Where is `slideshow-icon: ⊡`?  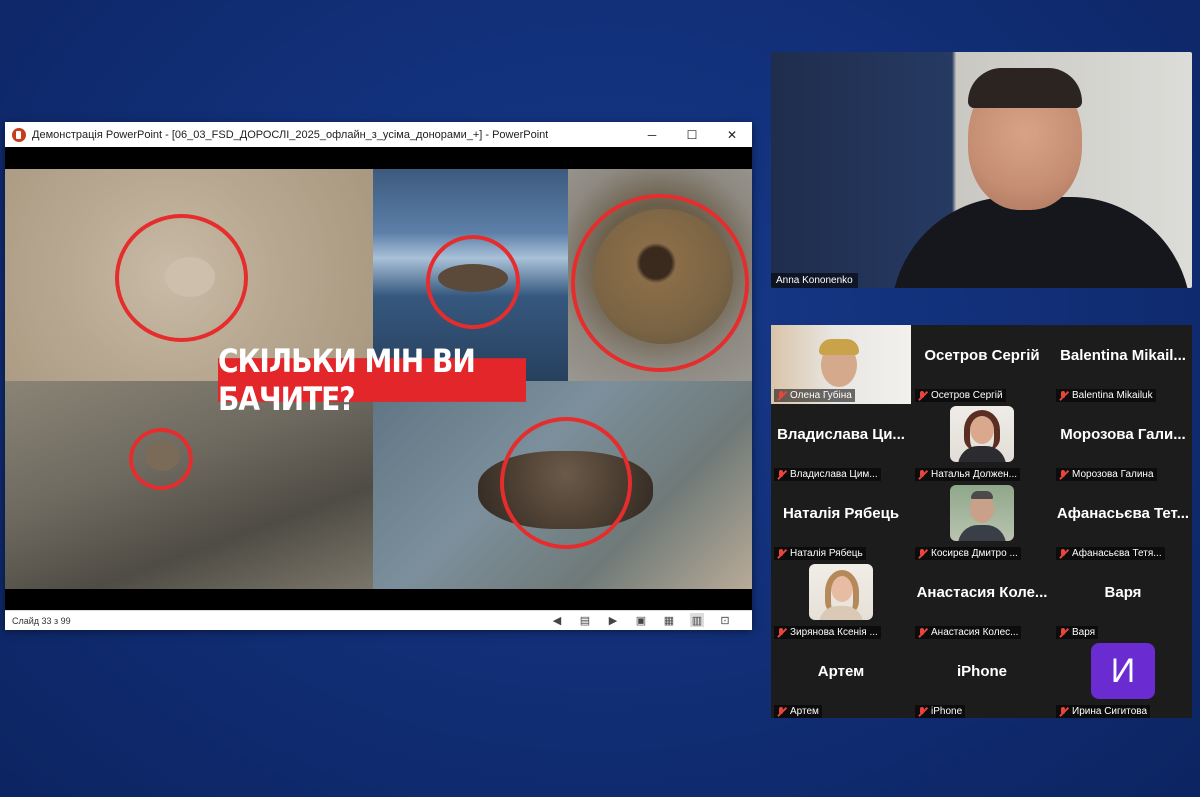 slideshow-icon: ⊡ is located at coordinates (725, 620).